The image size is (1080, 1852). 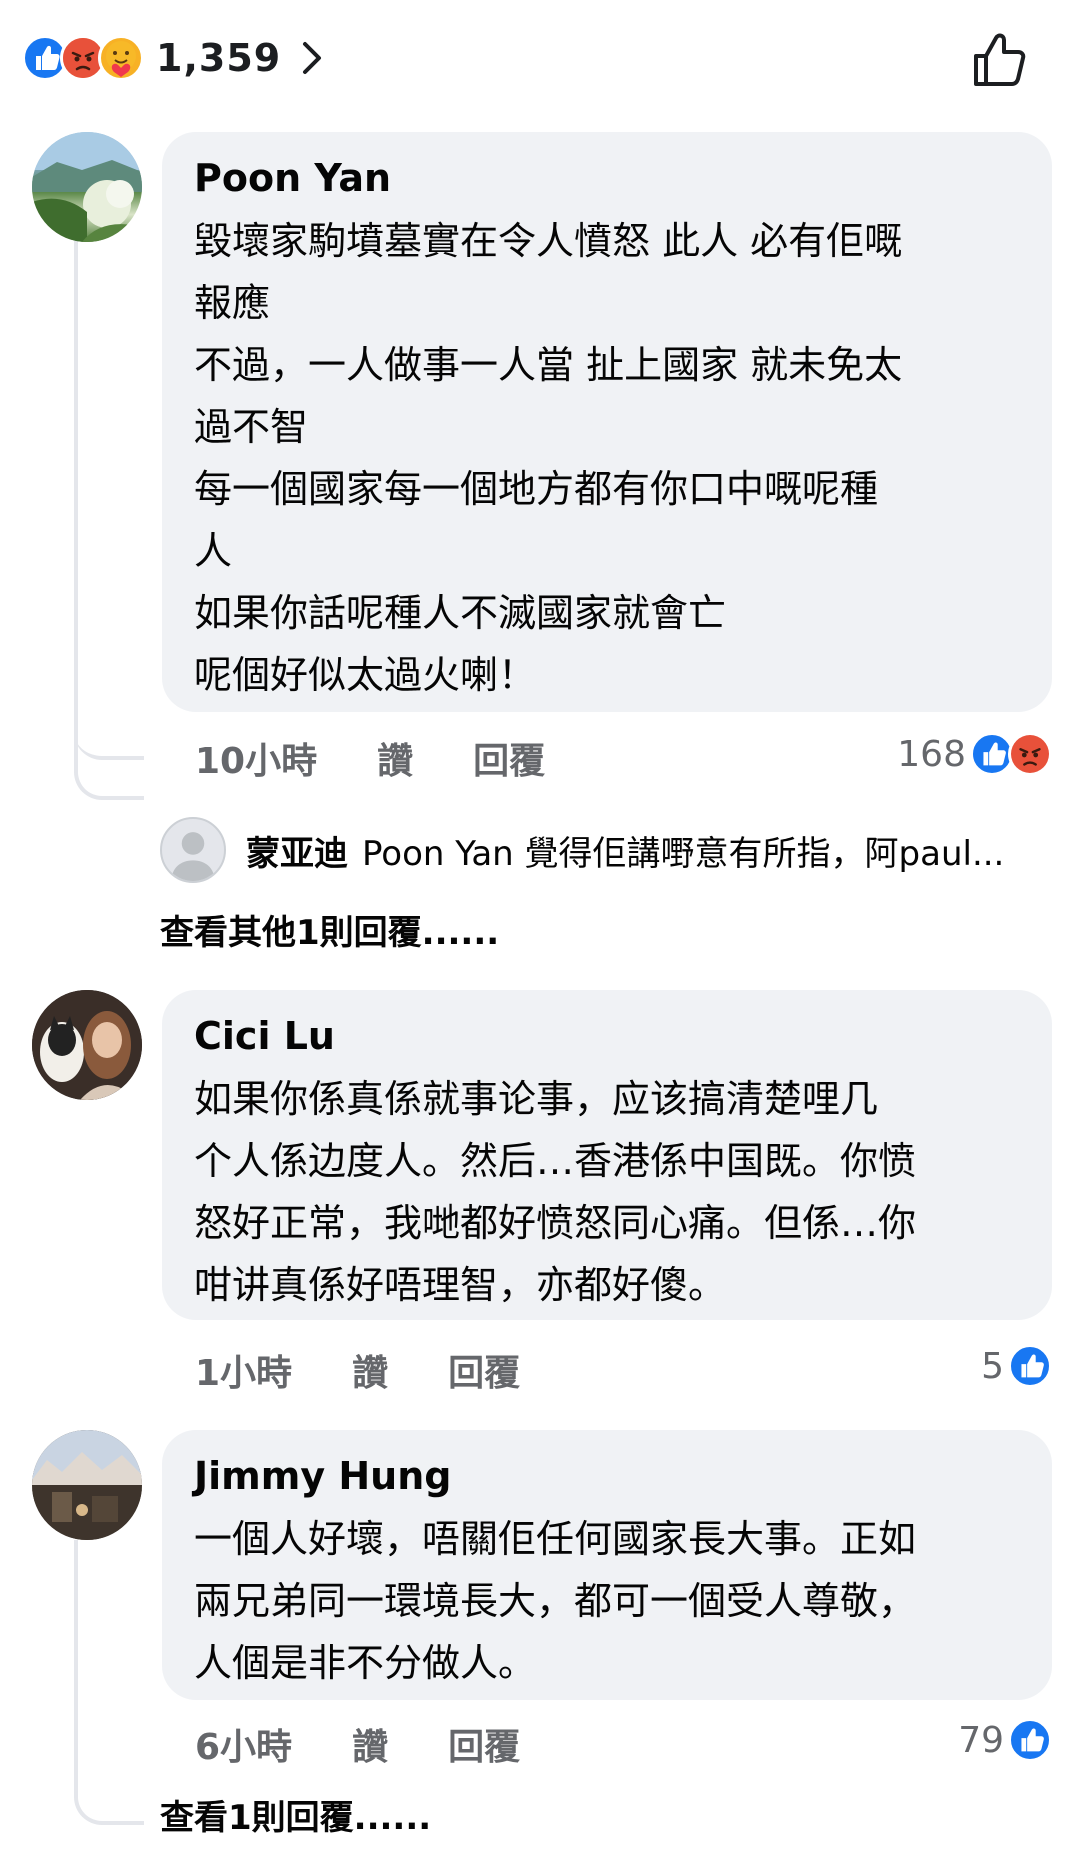 What do you see at coordinates (313, 58) in the screenshot?
I see `chevron-right-icon` at bounding box center [313, 58].